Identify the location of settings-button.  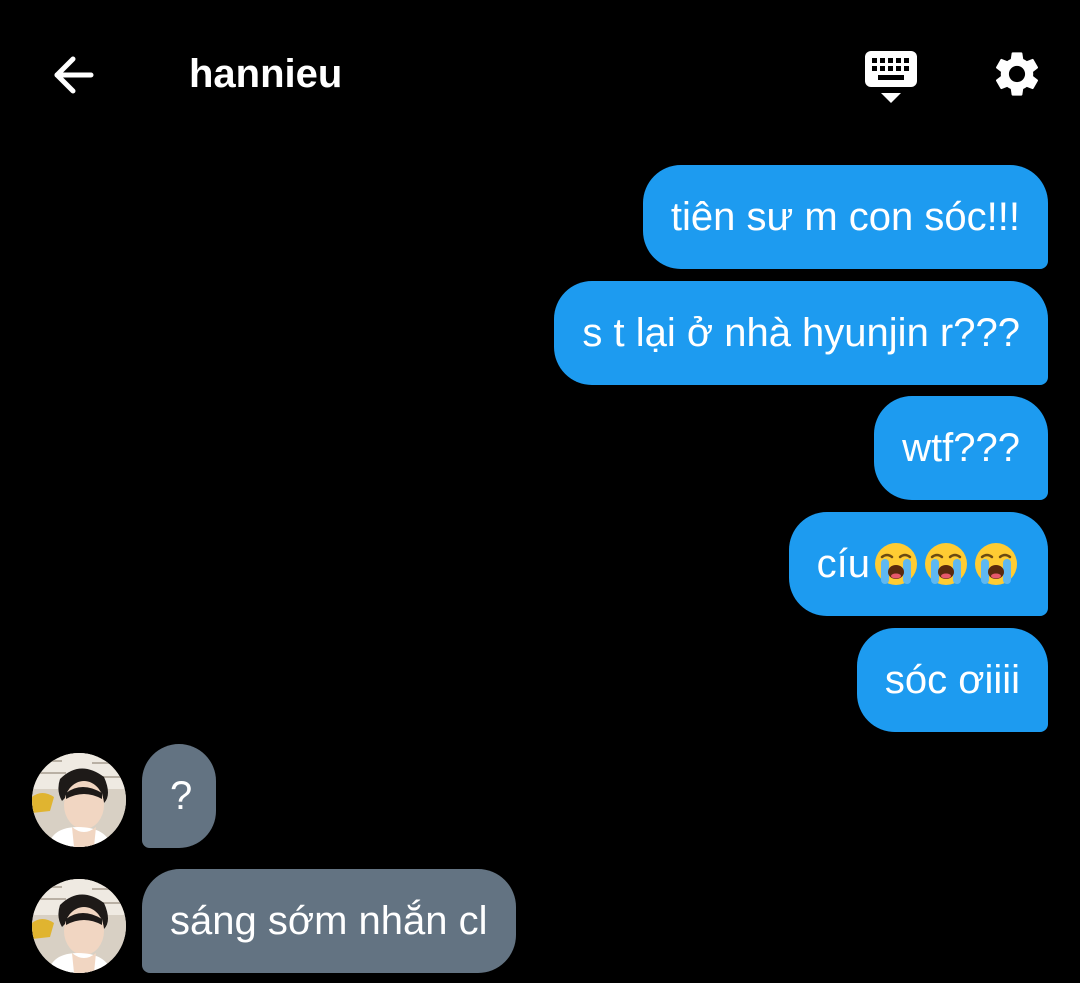
(1017, 74).